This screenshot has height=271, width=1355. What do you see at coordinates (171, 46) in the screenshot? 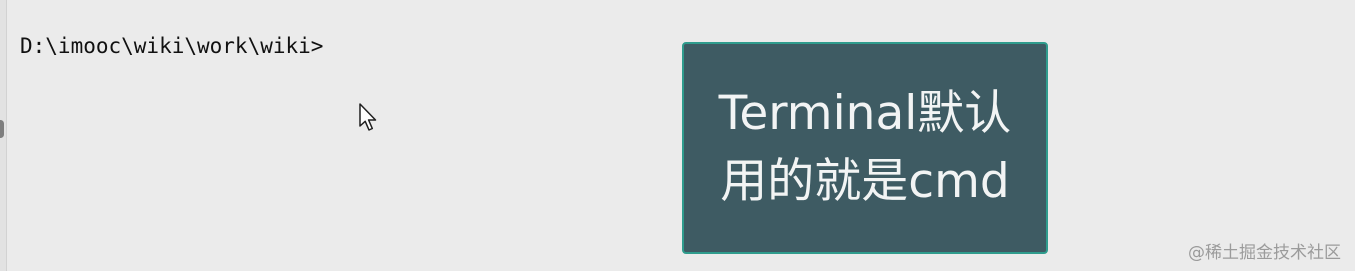
I see `terminal-prompt: D:\imooc\wiki\work\wiki>` at bounding box center [171, 46].